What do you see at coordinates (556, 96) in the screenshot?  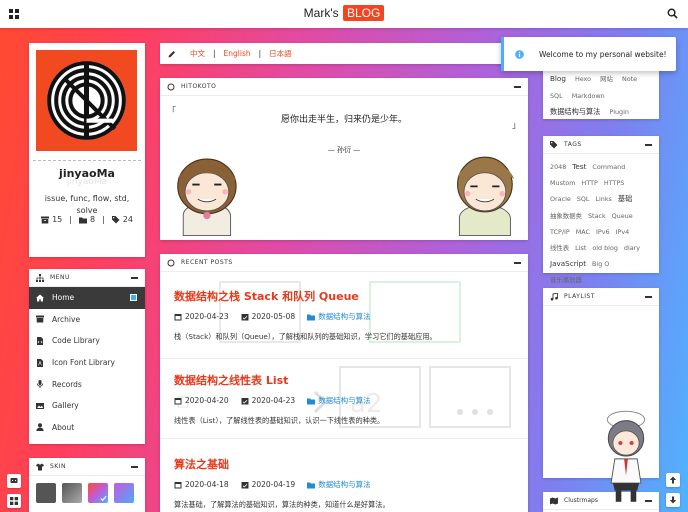 I see `category-link: SQL` at bounding box center [556, 96].